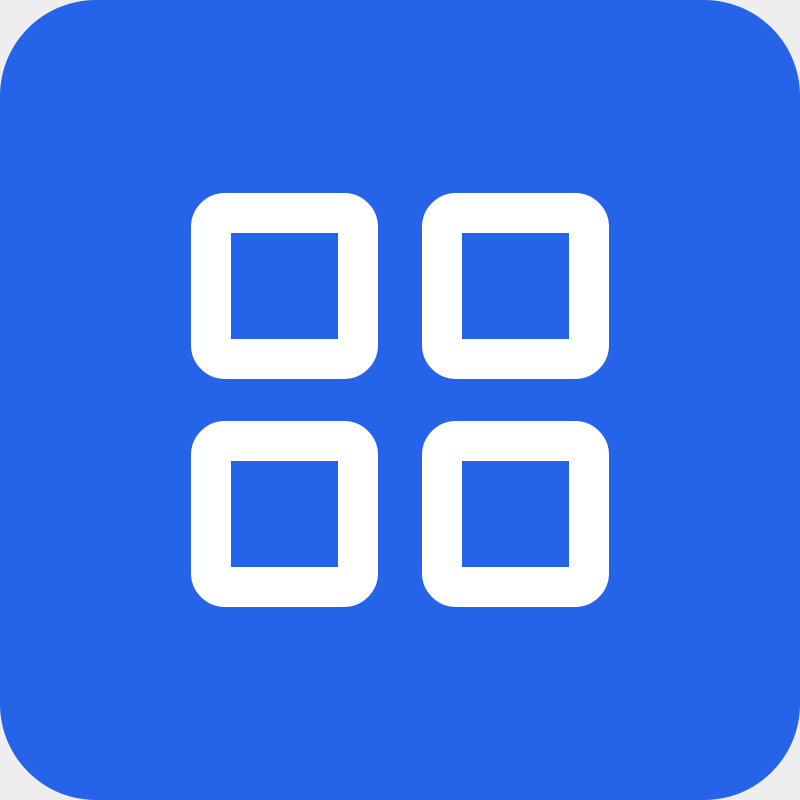  What do you see at coordinates (284, 286) in the screenshot?
I see `grid-cell-top-left` at bounding box center [284, 286].